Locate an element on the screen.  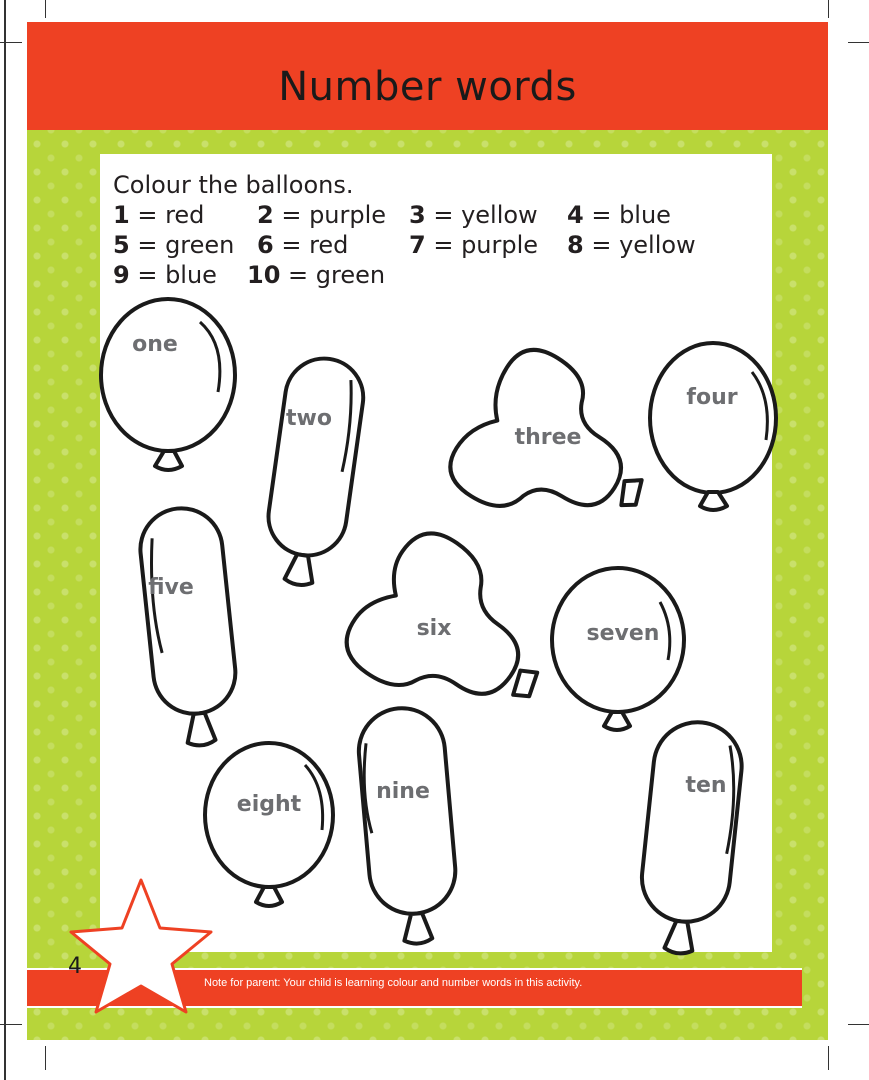
page-number: 4 is located at coordinates (75, 966).